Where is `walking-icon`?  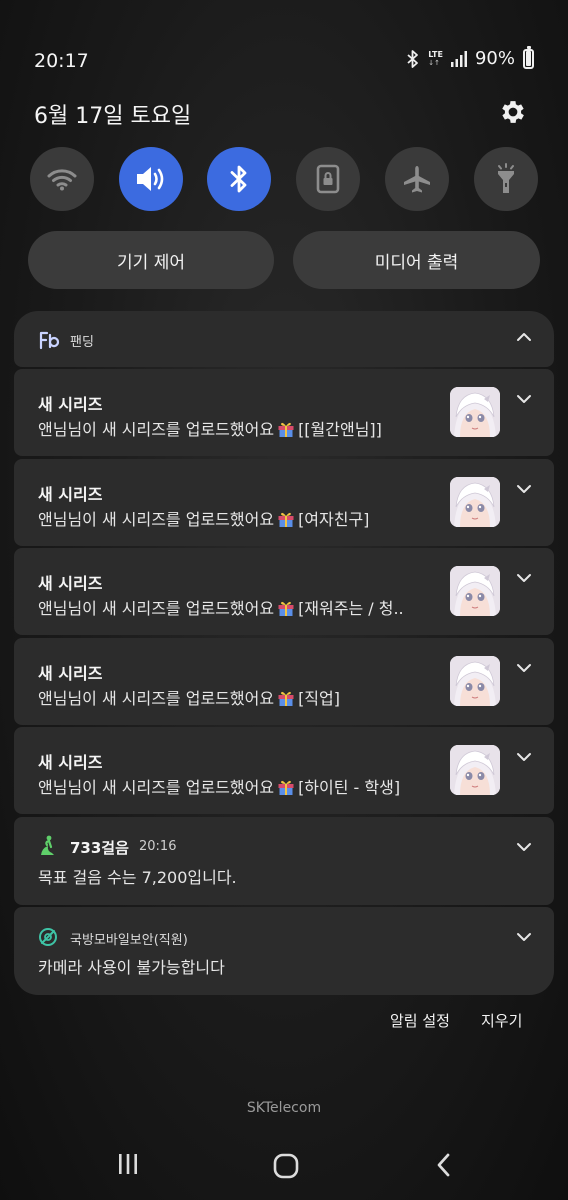
walking-icon is located at coordinates (47, 845).